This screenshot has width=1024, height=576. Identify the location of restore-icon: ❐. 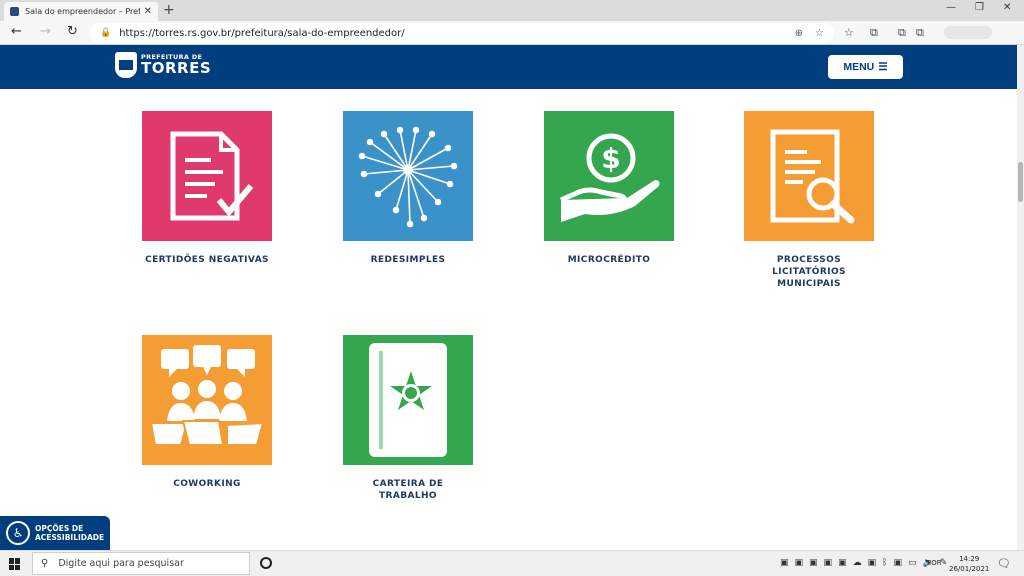
(979, 7).